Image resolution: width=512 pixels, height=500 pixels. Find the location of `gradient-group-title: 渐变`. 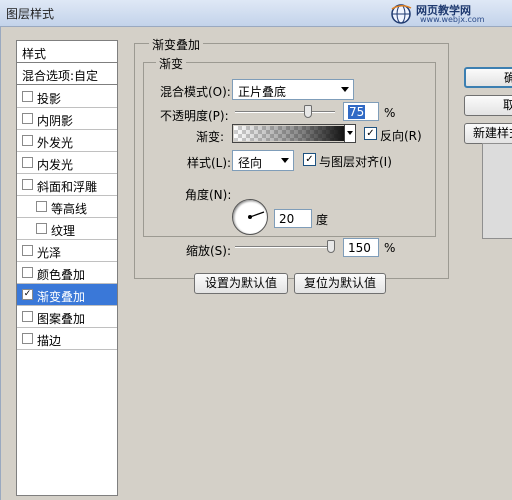

gradient-group-title: 渐变 is located at coordinates (171, 63).